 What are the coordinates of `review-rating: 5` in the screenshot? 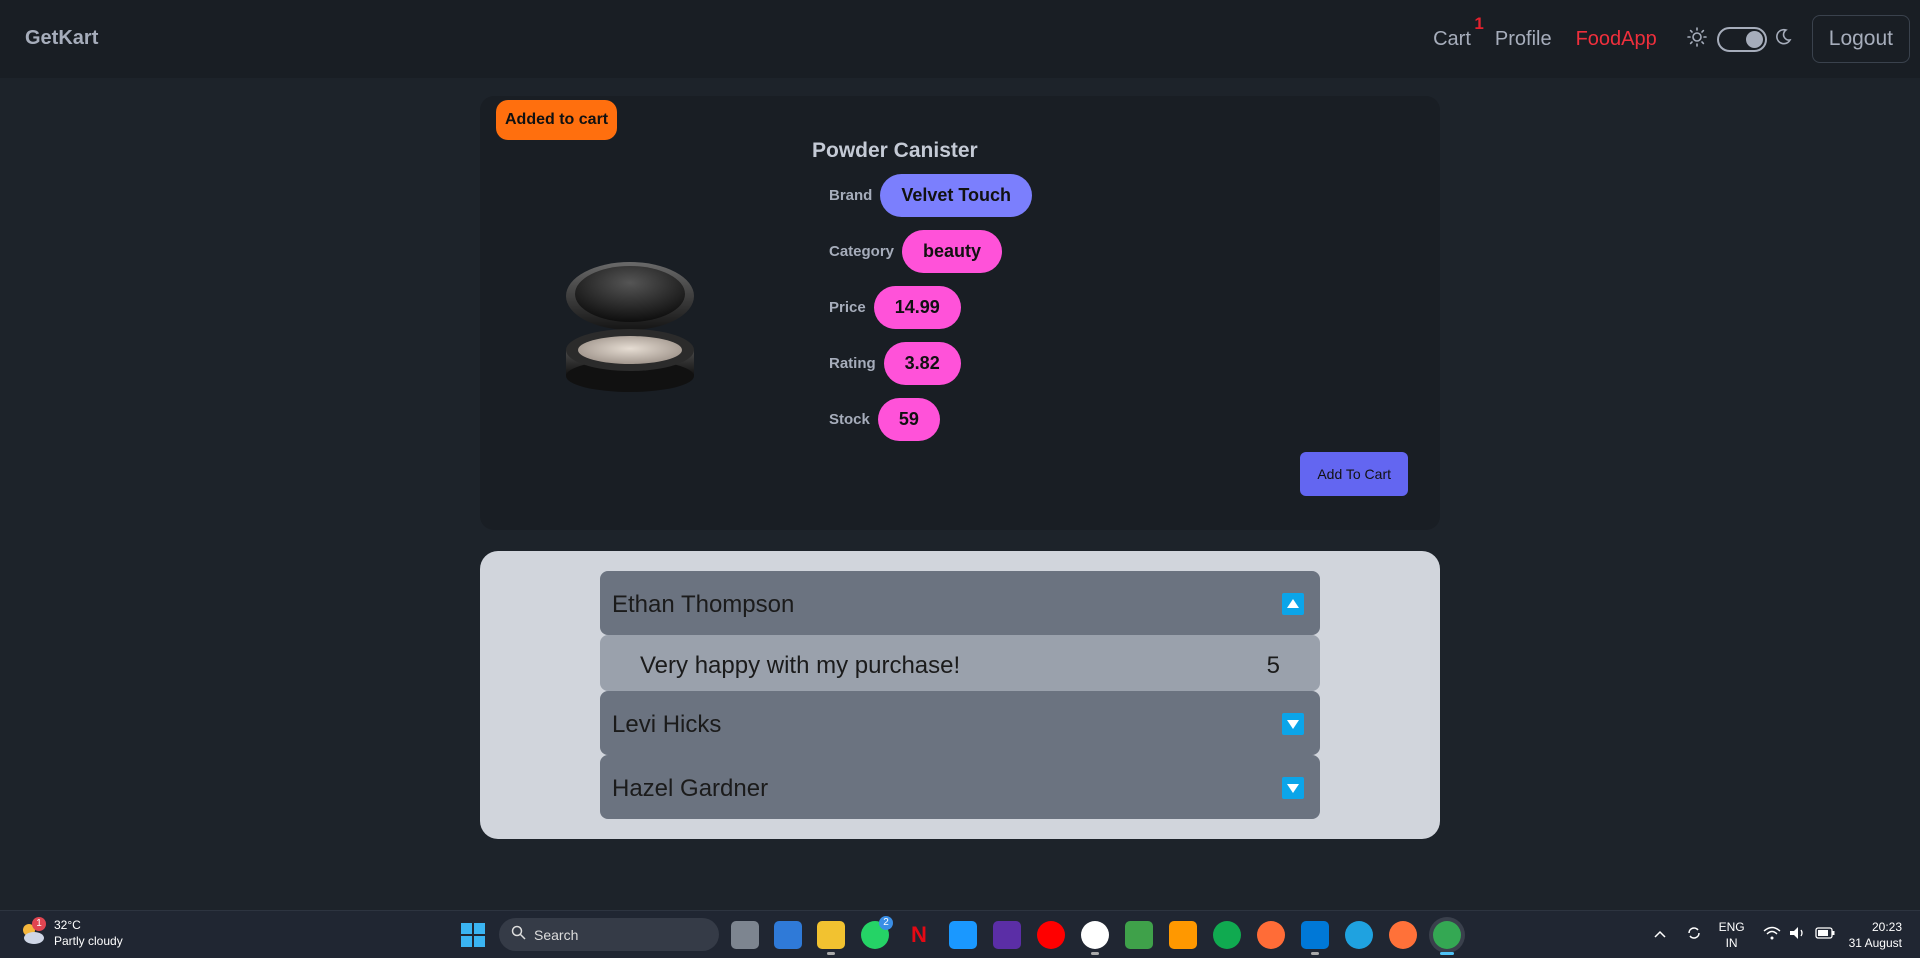 It's located at (1273, 665).